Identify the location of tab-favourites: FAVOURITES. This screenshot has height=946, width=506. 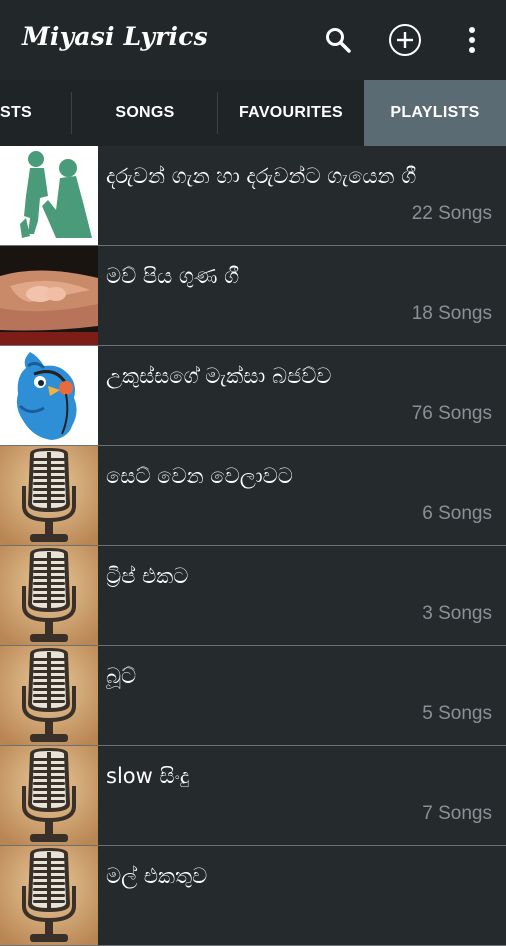
(291, 113).